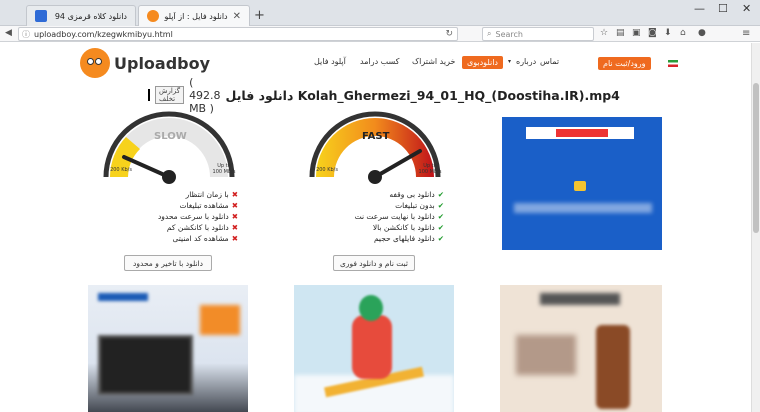 This screenshot has width=760, height=412. Describe the element at coordinates (237, 16) in the screenshot. I see `close-tab-icon: ✕` at that location.